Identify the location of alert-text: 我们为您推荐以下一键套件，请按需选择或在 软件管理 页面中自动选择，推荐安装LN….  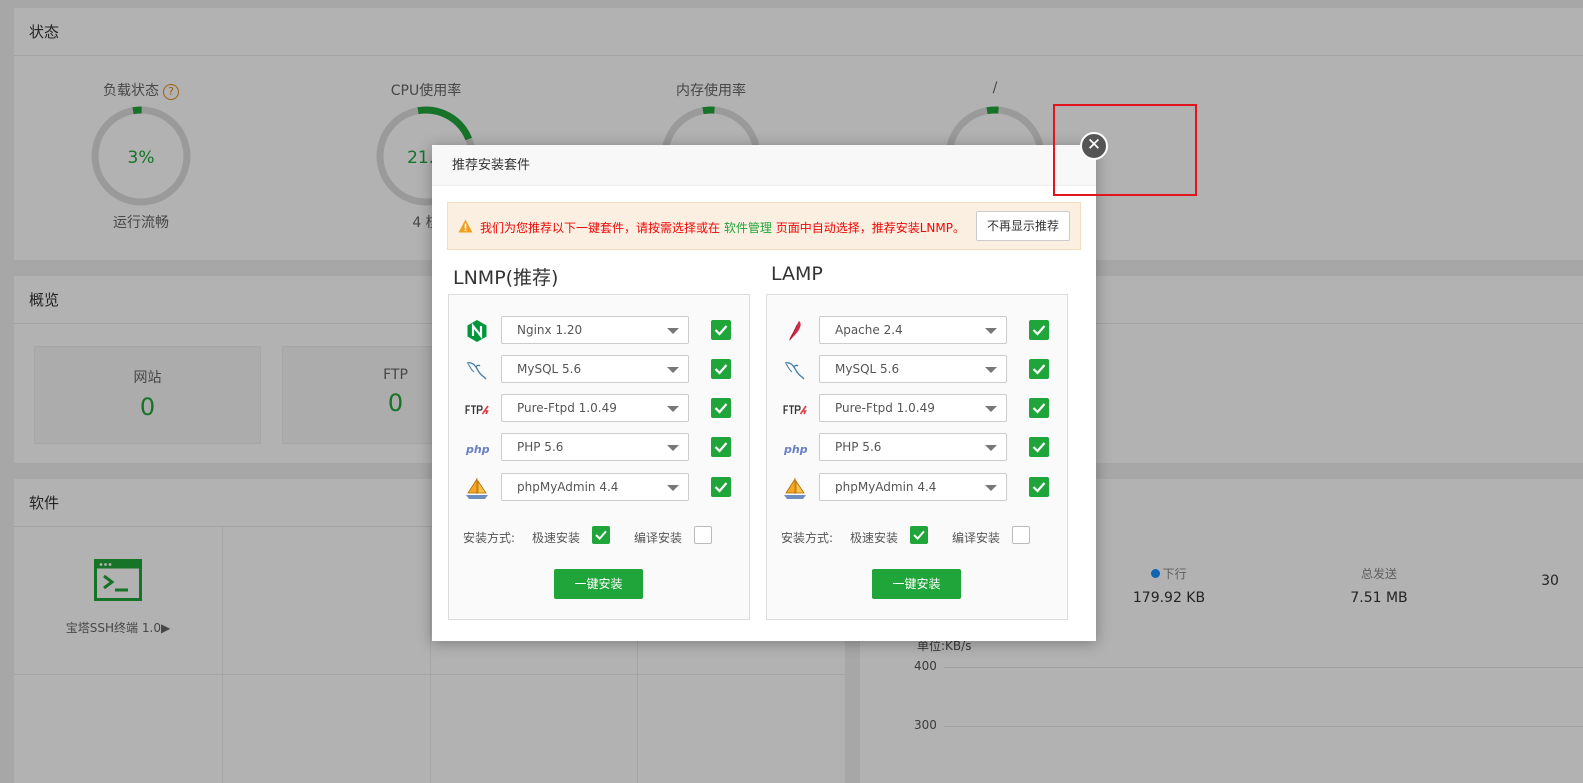
(722, 227).